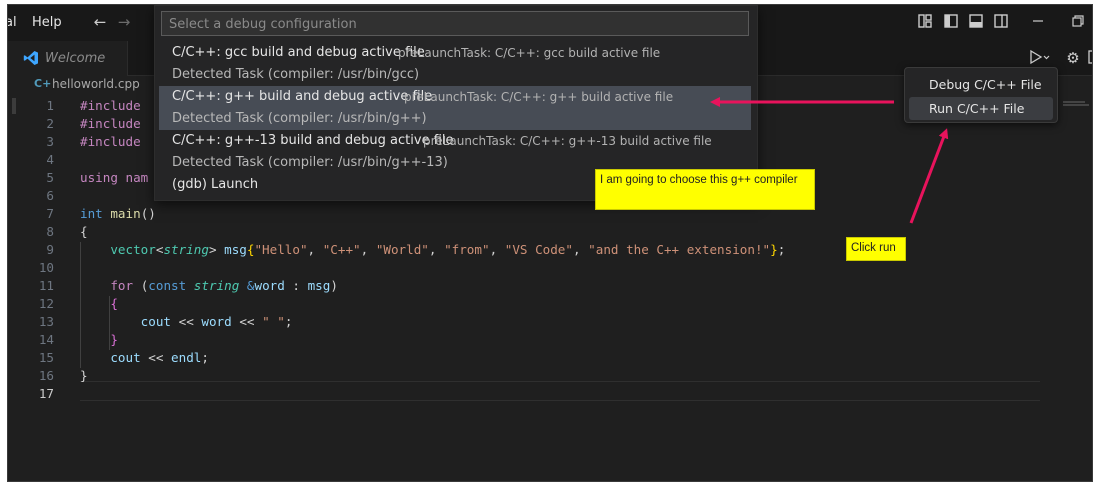  Describe the element at coordinates (951, 22) in the screenshot. I see `toggle-primary-sidebar-icon` at that location.